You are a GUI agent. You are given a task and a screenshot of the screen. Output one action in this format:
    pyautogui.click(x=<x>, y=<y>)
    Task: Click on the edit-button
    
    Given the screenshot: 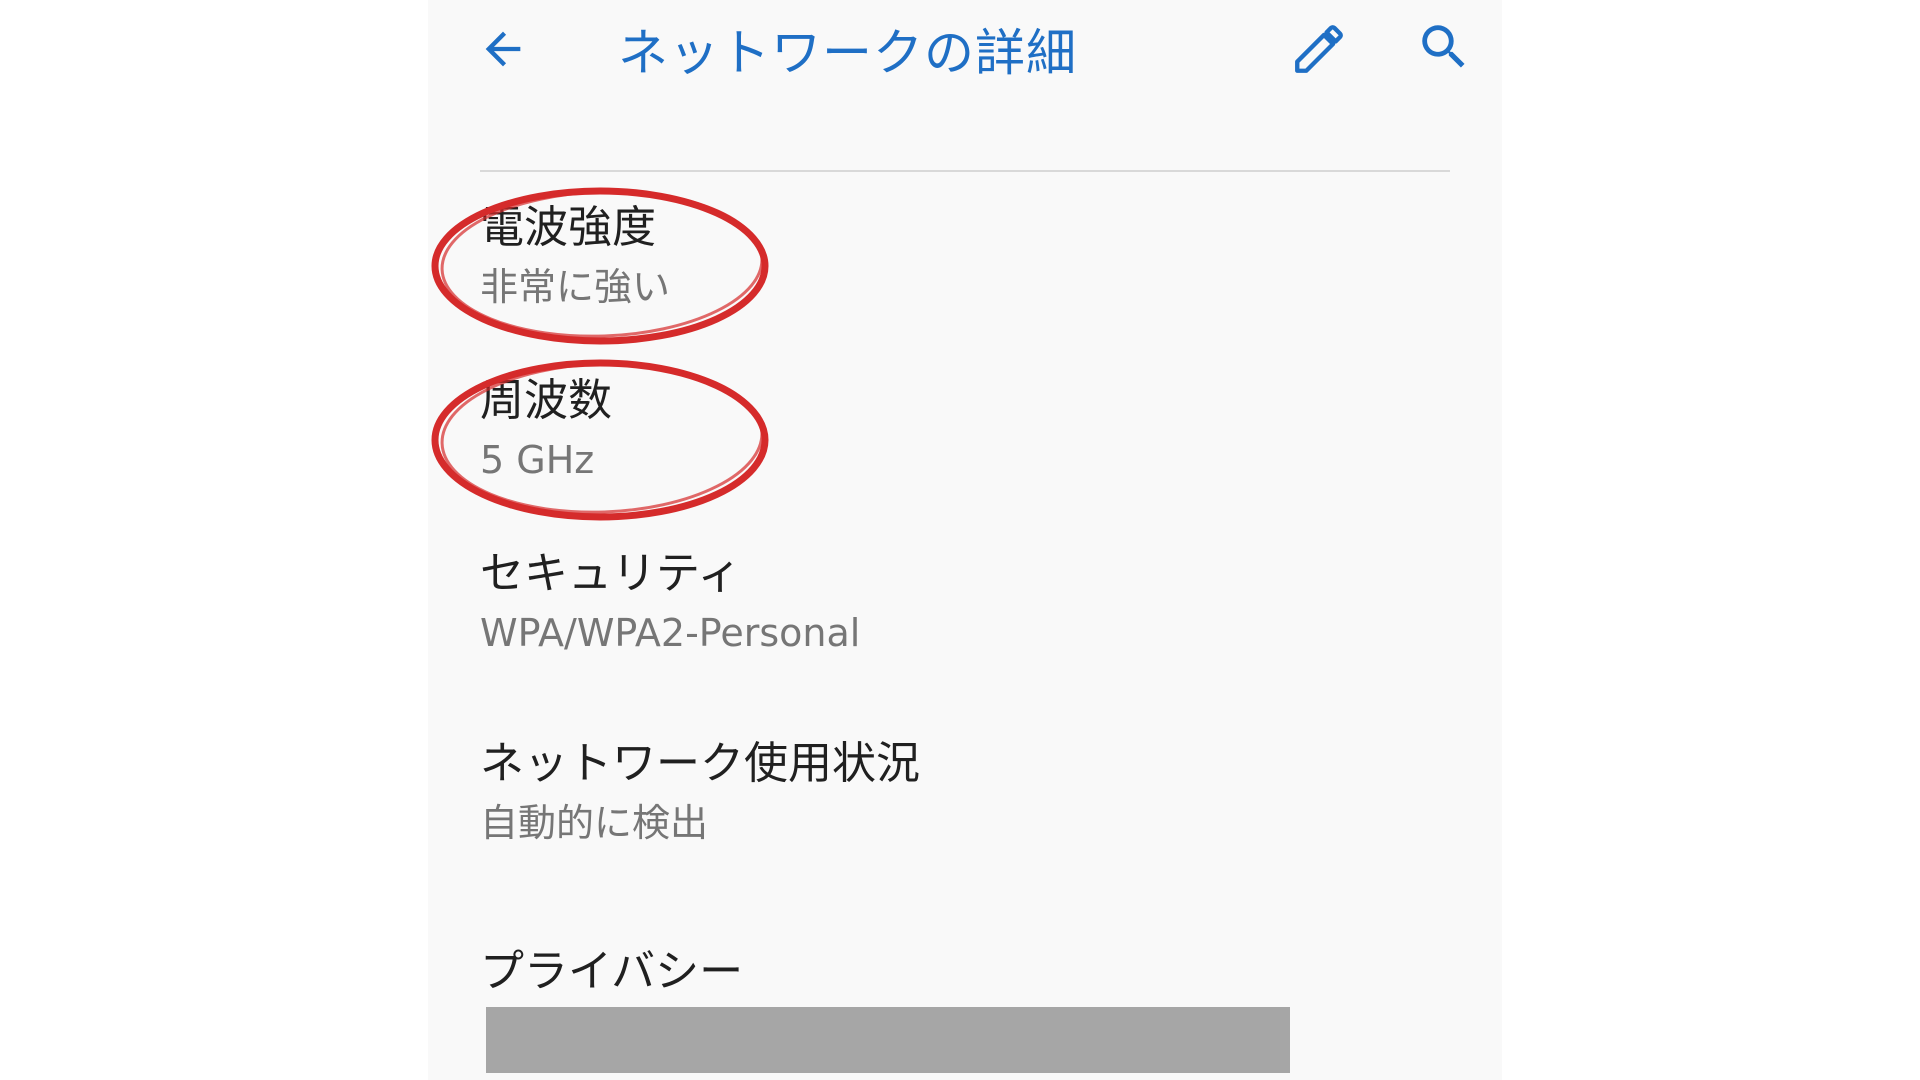 What is the action you would take?
    pyautogui.click(x=1319, y=49)
    